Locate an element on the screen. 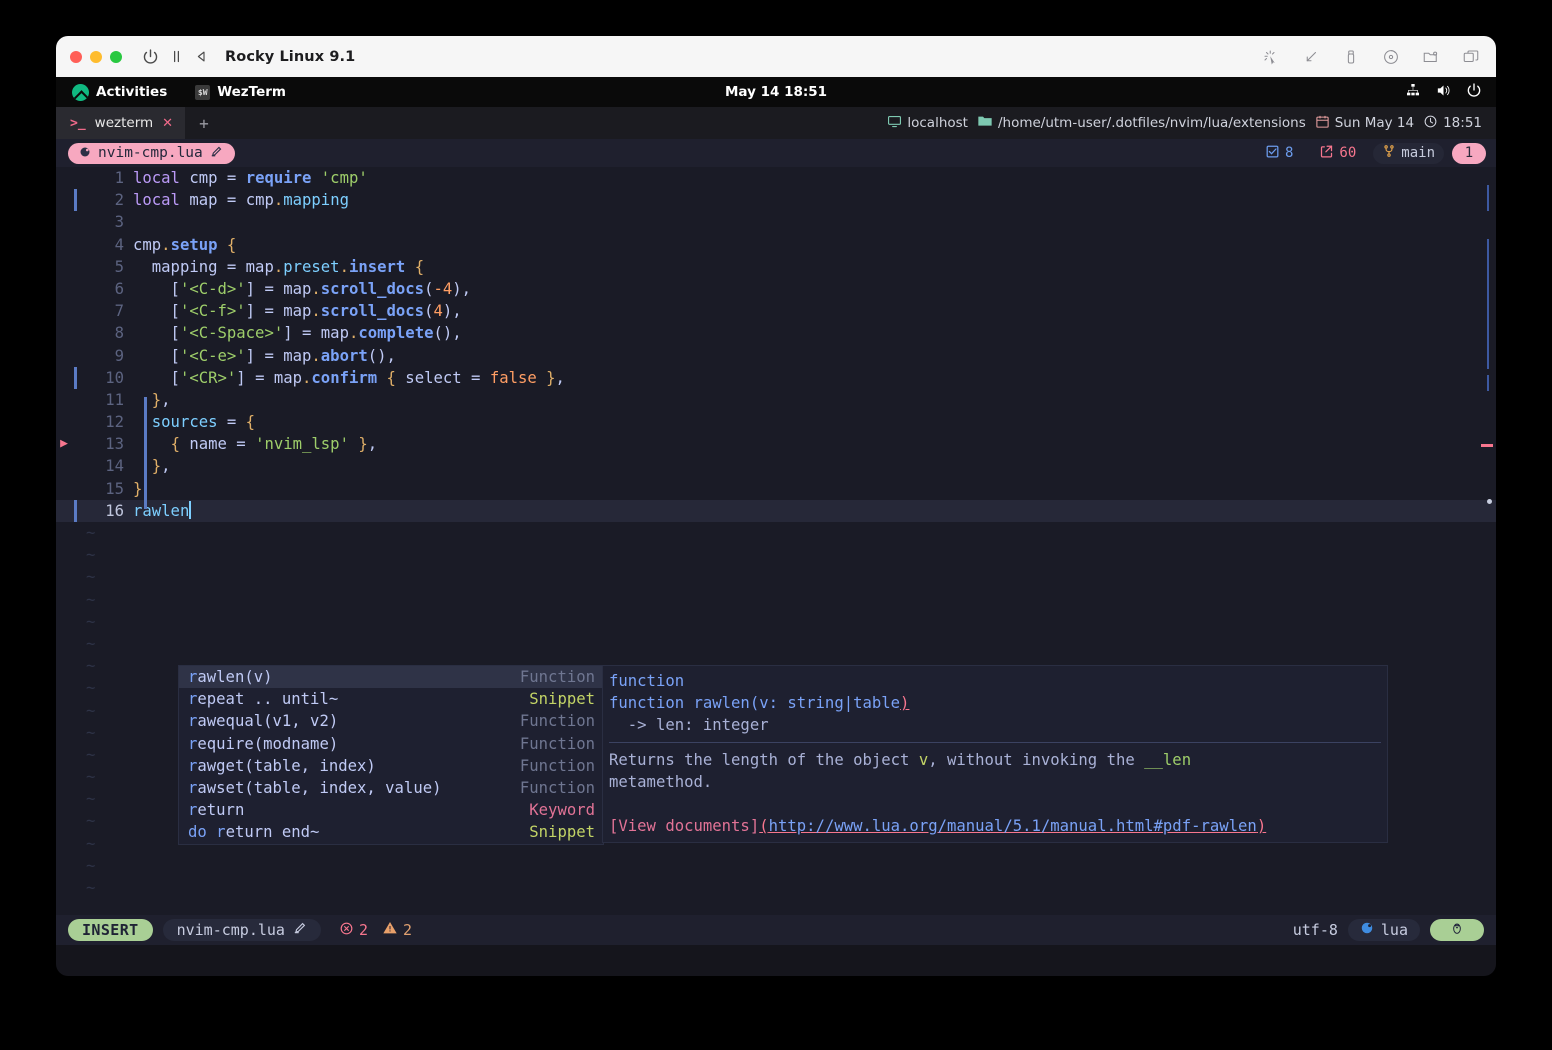 The height and width of the screenshot is (1050, 1552). doc-link-open: ( is located at coordinates (764, 826).